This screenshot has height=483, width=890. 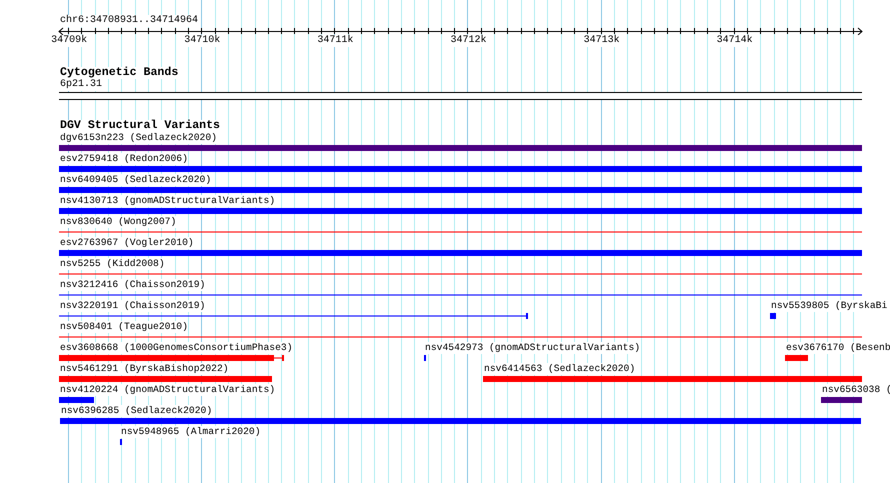 What do you see at coordinates (144, 369) in the screenshot?
I see `feature-label: nsv5461291 (ByrskaBishop2022)` at bounding box center [144, 369].